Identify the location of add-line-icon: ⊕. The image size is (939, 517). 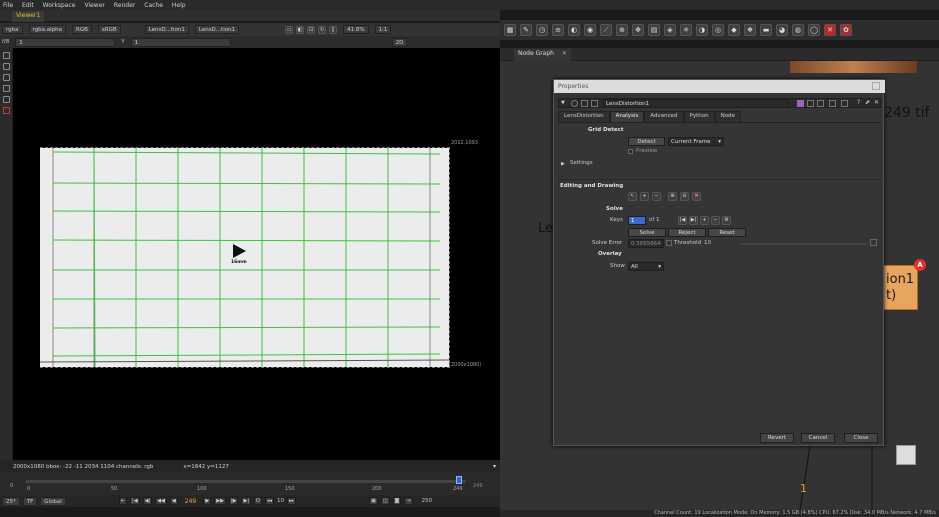
(672, 196).